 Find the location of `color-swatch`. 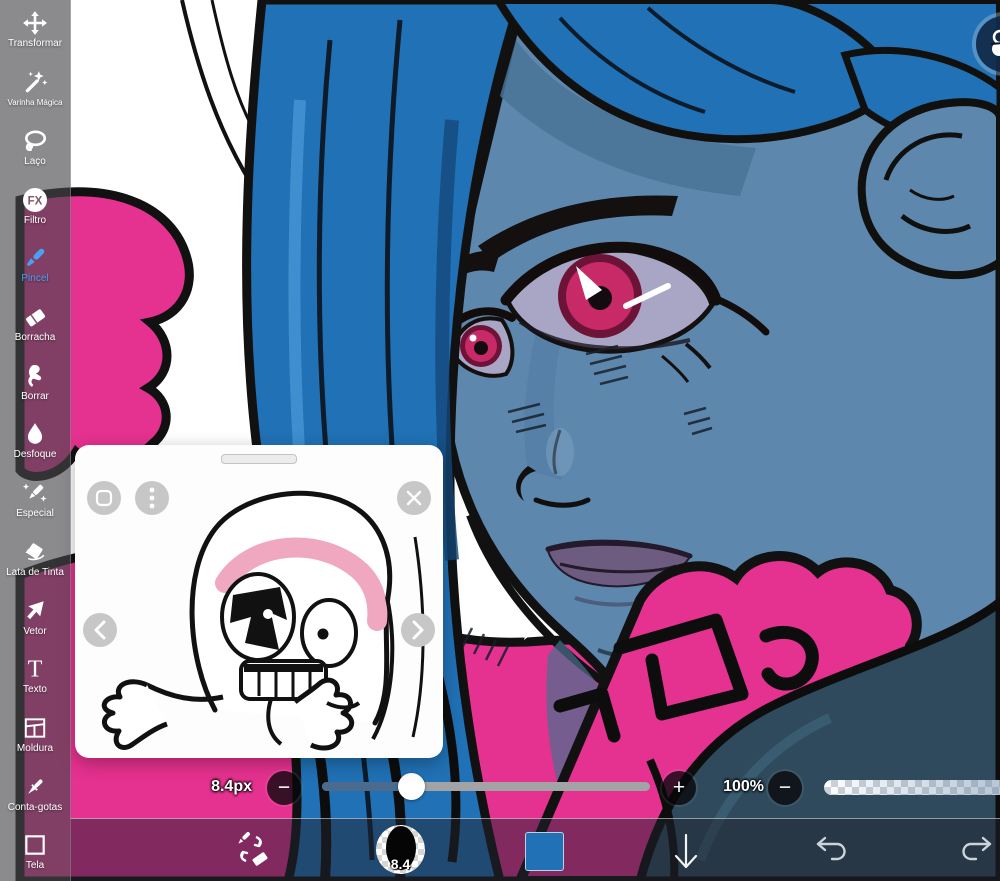

color-swatch is located at coordinates (544, 851).